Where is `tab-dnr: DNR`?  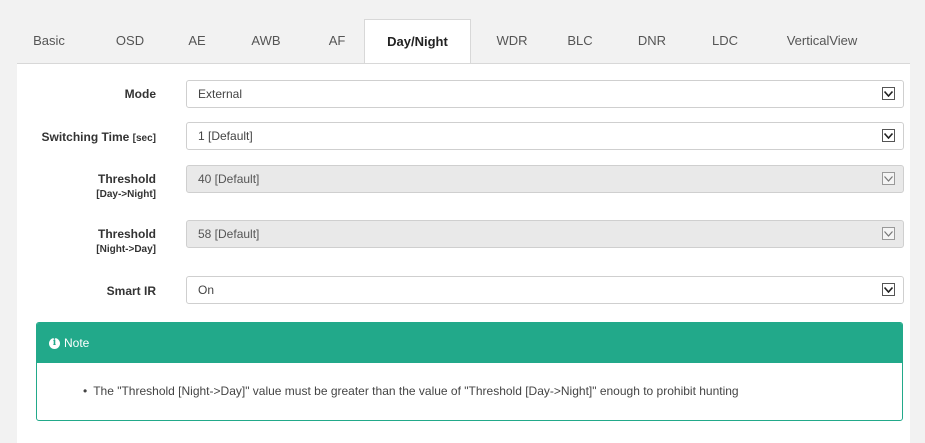 tab-dnr: DNR is located at coordinates (652, 41).